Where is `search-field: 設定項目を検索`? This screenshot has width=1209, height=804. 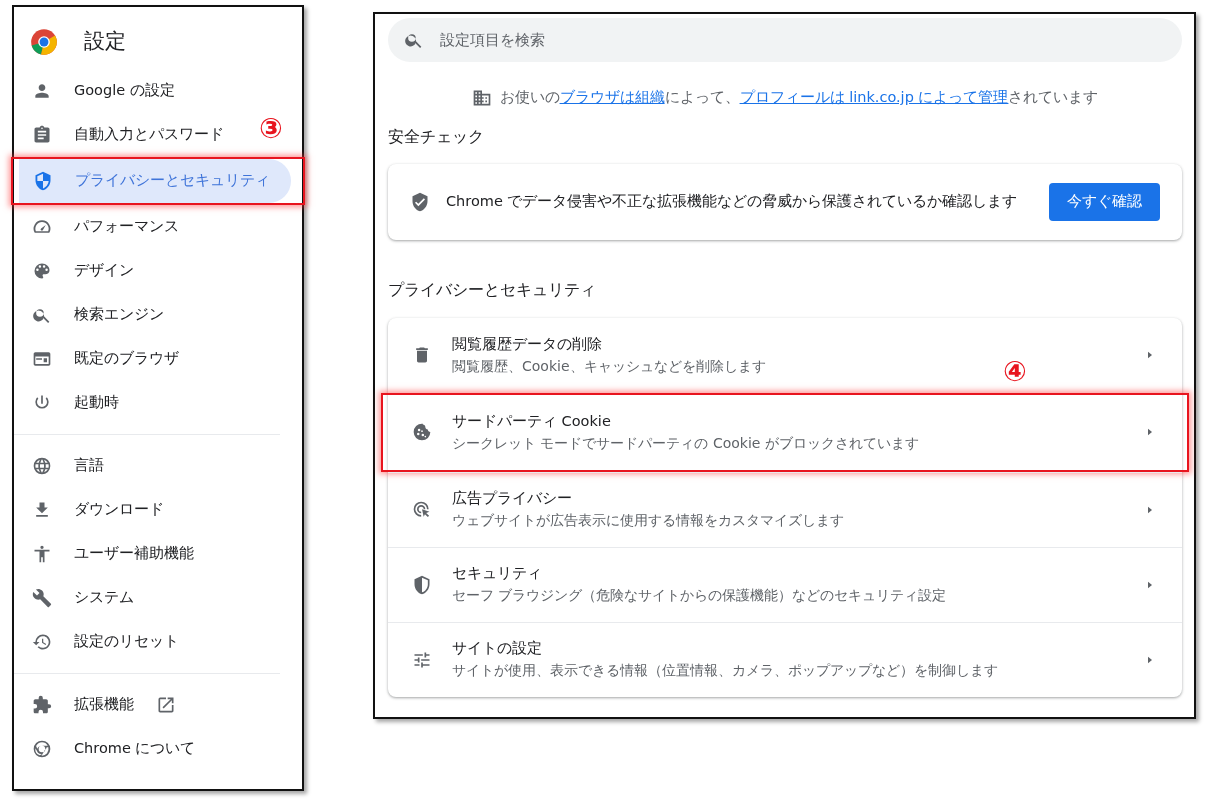 search-field: 設定項目を検索 is located at coordinates (785, 40).